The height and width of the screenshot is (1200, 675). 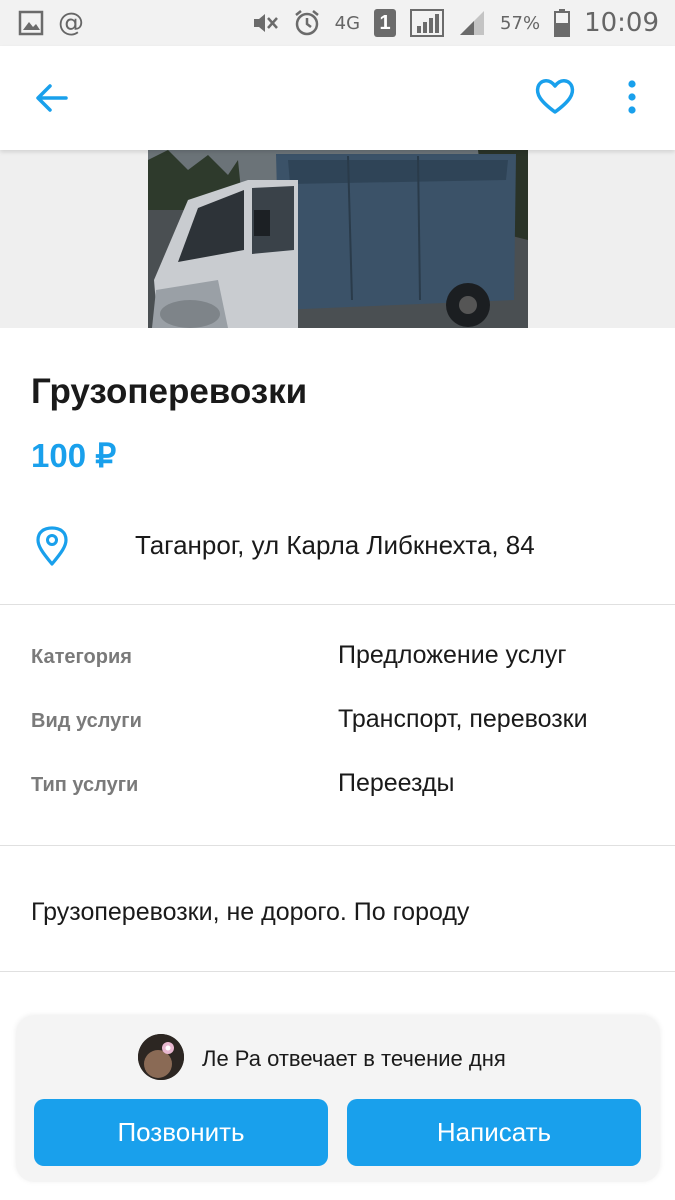 I want to click on param-value-category: Предложение услуг, so click(x=452, y=655).